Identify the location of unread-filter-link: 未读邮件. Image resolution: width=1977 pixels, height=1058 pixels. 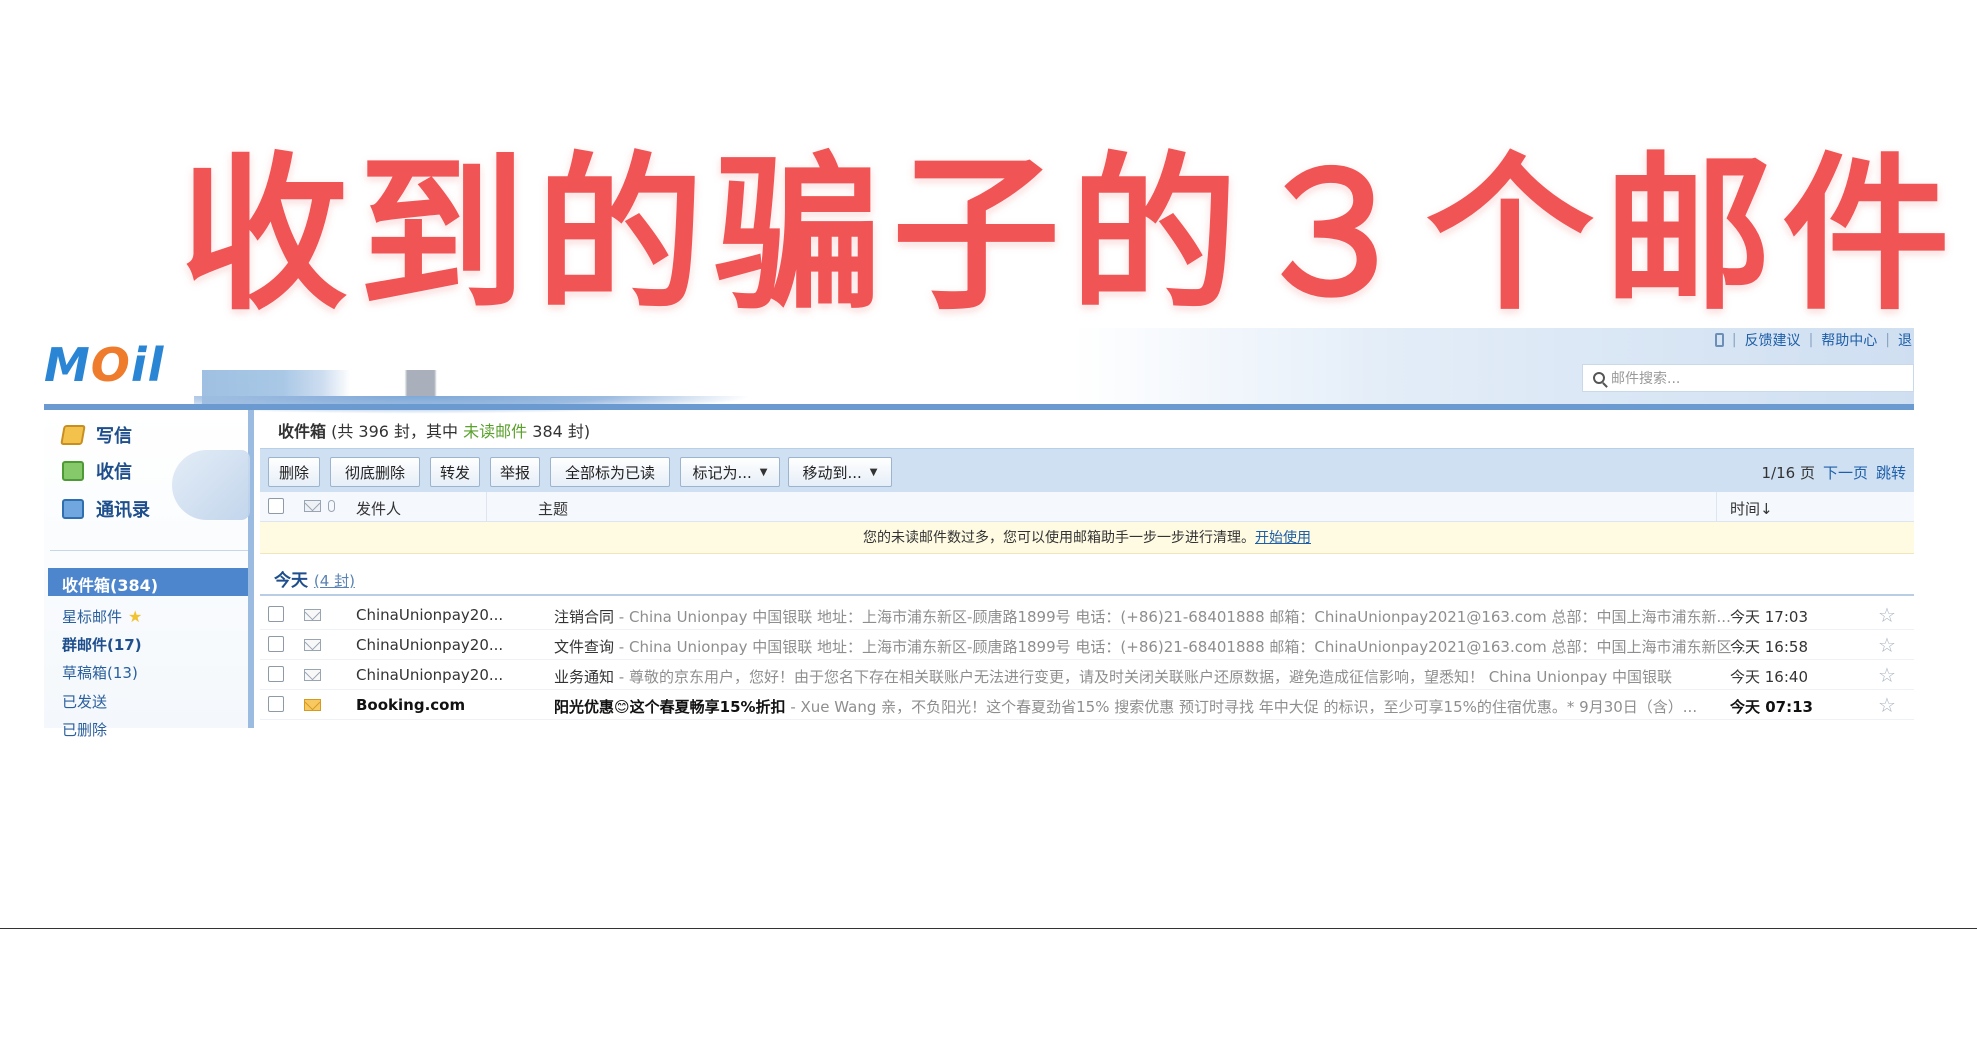
(495, 431).